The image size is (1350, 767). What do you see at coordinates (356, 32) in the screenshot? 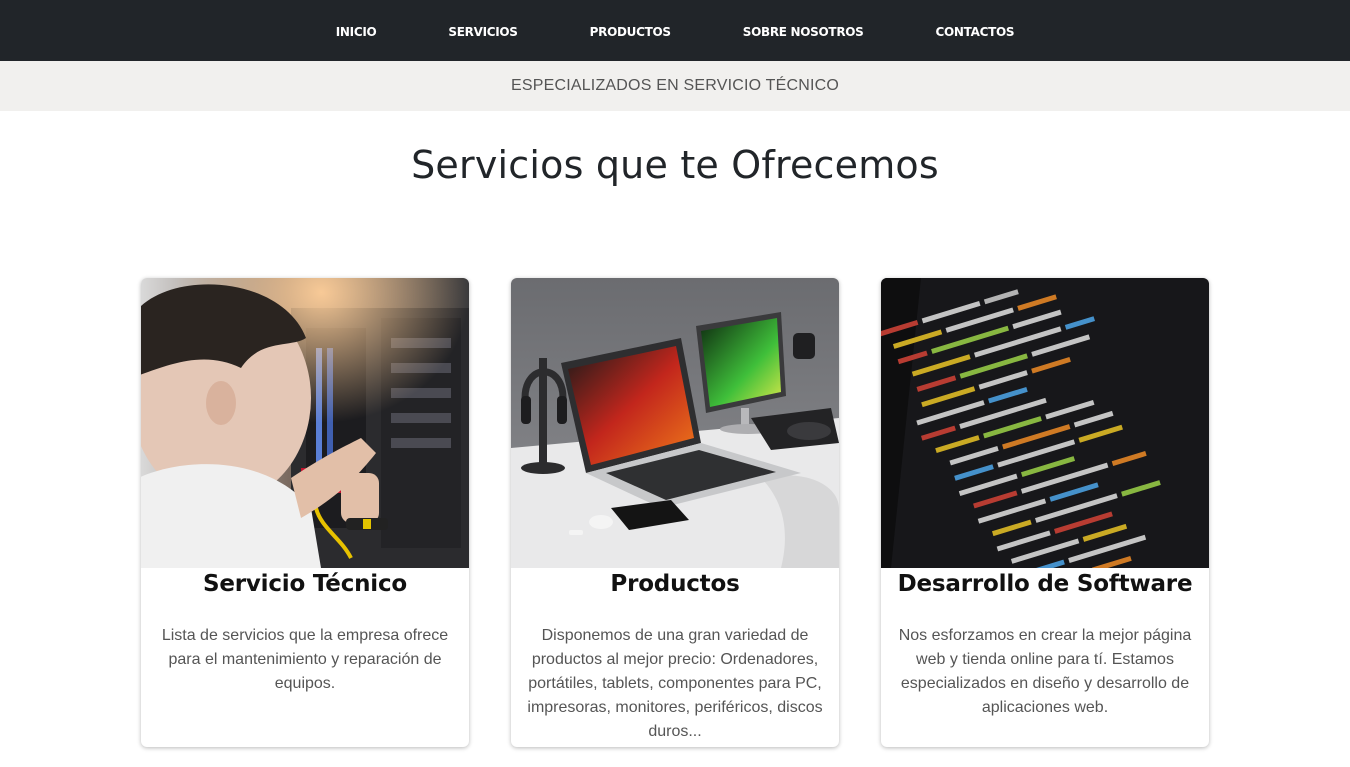
I see `nav-link-inicio: INICIO` at bounding box center [356, 32].